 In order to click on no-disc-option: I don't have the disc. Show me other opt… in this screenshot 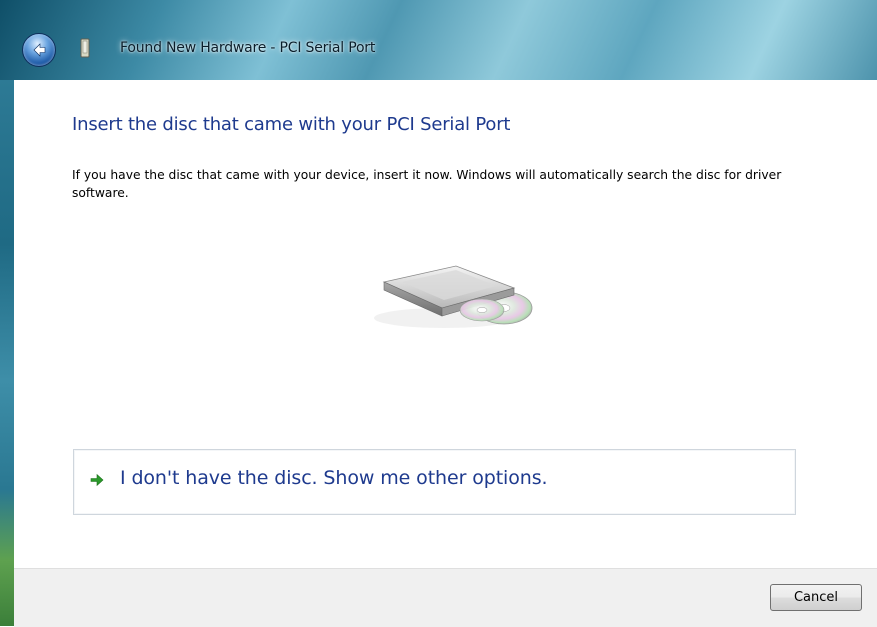, I will do `click(434, 482)`.